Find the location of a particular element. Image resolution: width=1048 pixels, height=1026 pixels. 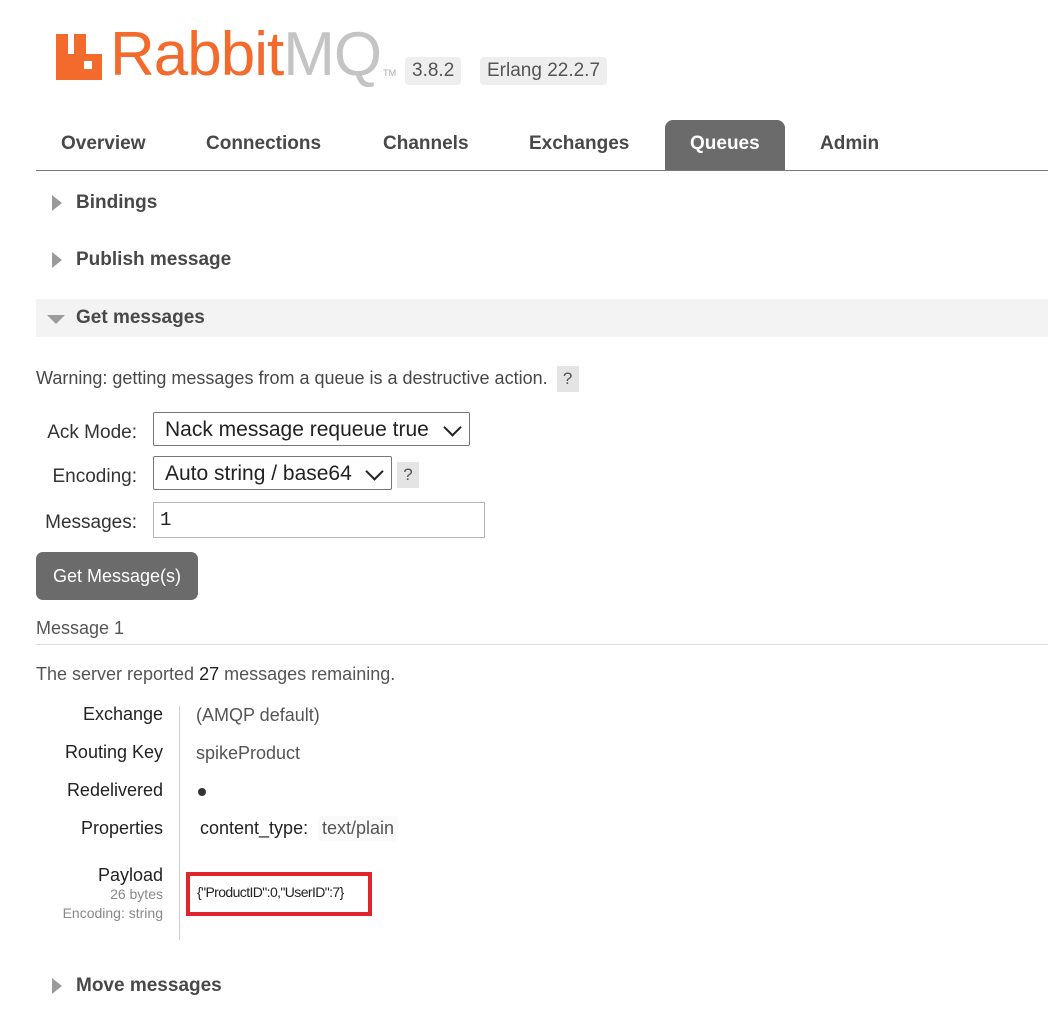

messages-label: Messages: is located at coordinates (91, 522).